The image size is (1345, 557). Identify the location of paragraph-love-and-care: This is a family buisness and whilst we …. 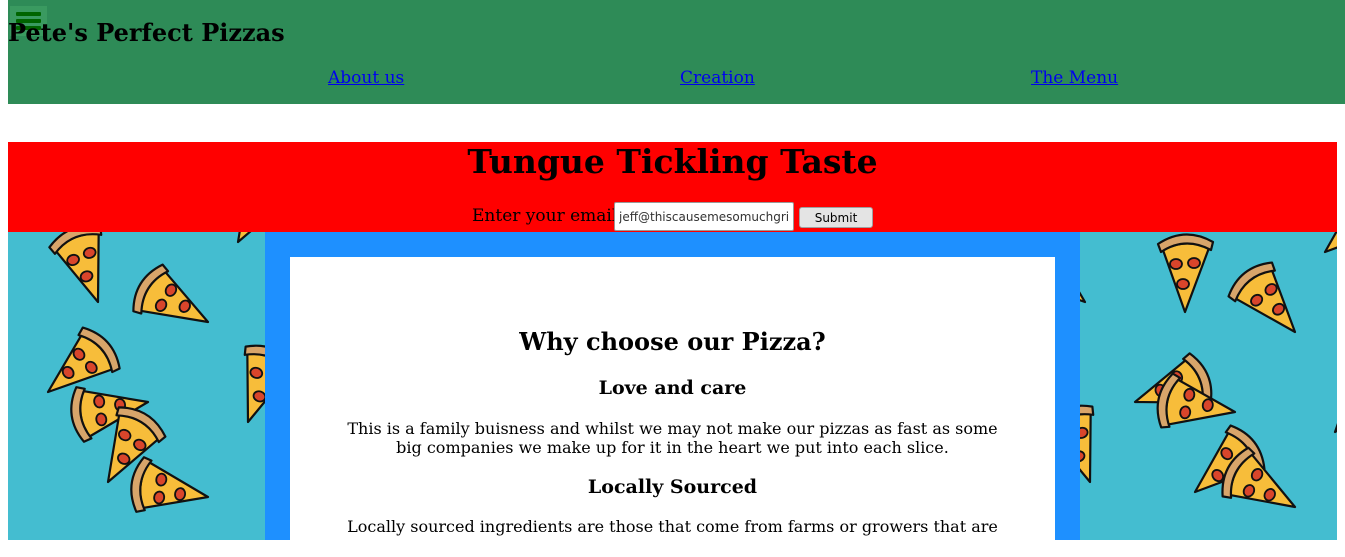
(672, 438).